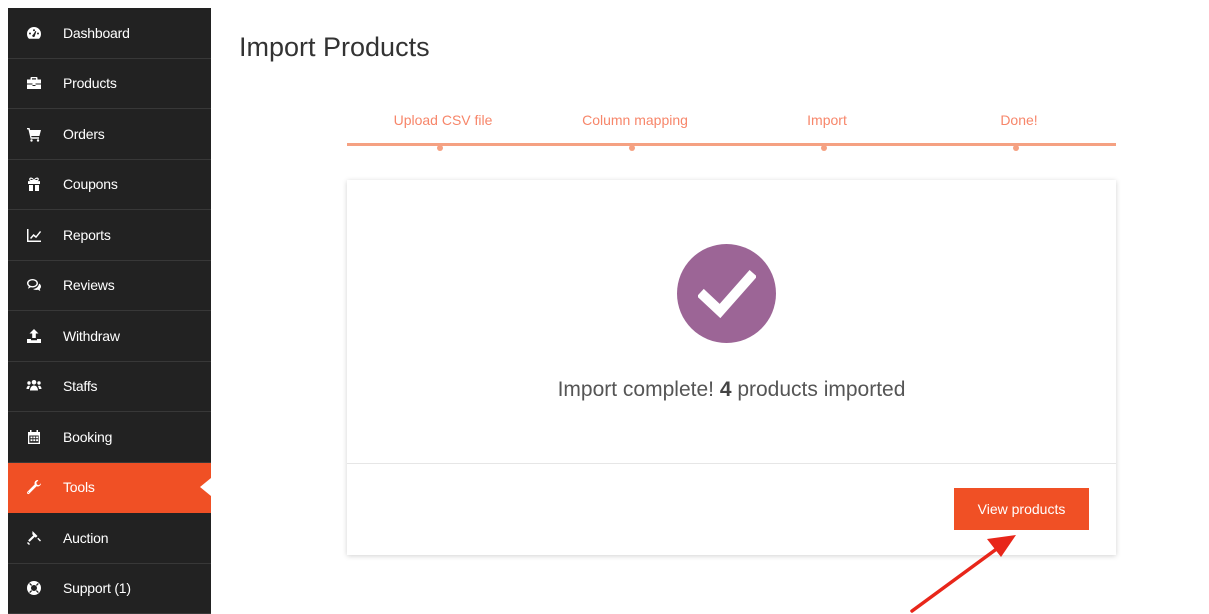  I want to click on sidebar-item-label: Staffs, so click(80, 386).